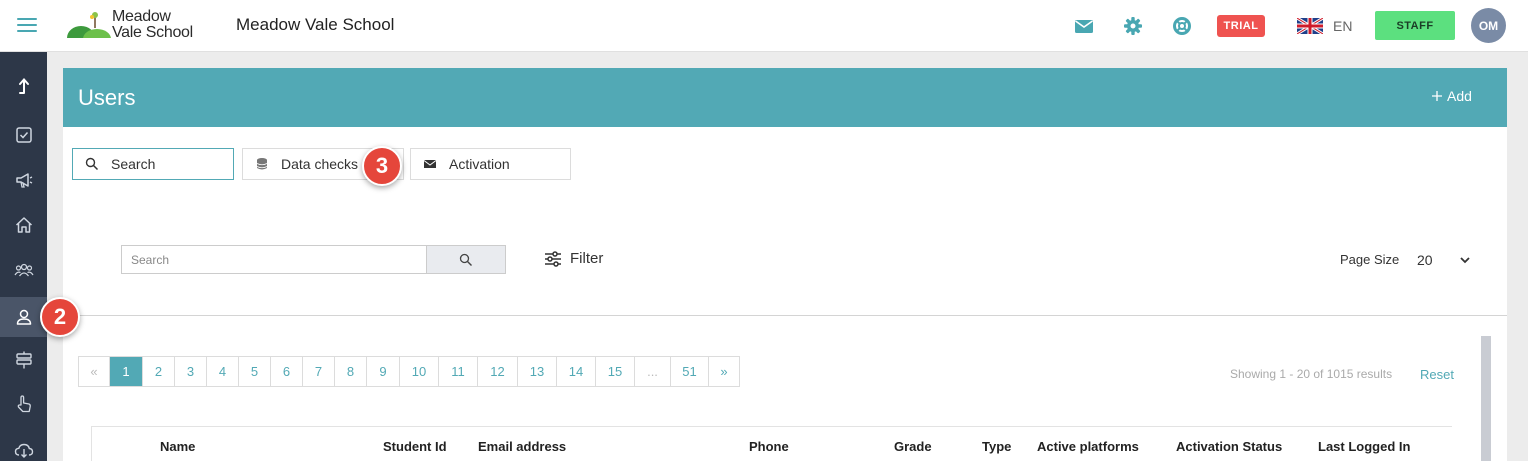  I want to click on column-header: Email address, so click(522, 446).